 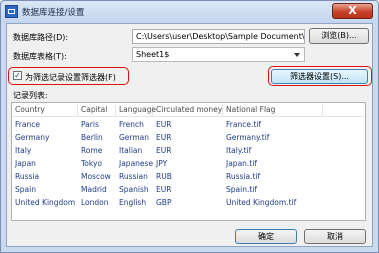 I want to click on close-button: X, so click(x=352, y=11).